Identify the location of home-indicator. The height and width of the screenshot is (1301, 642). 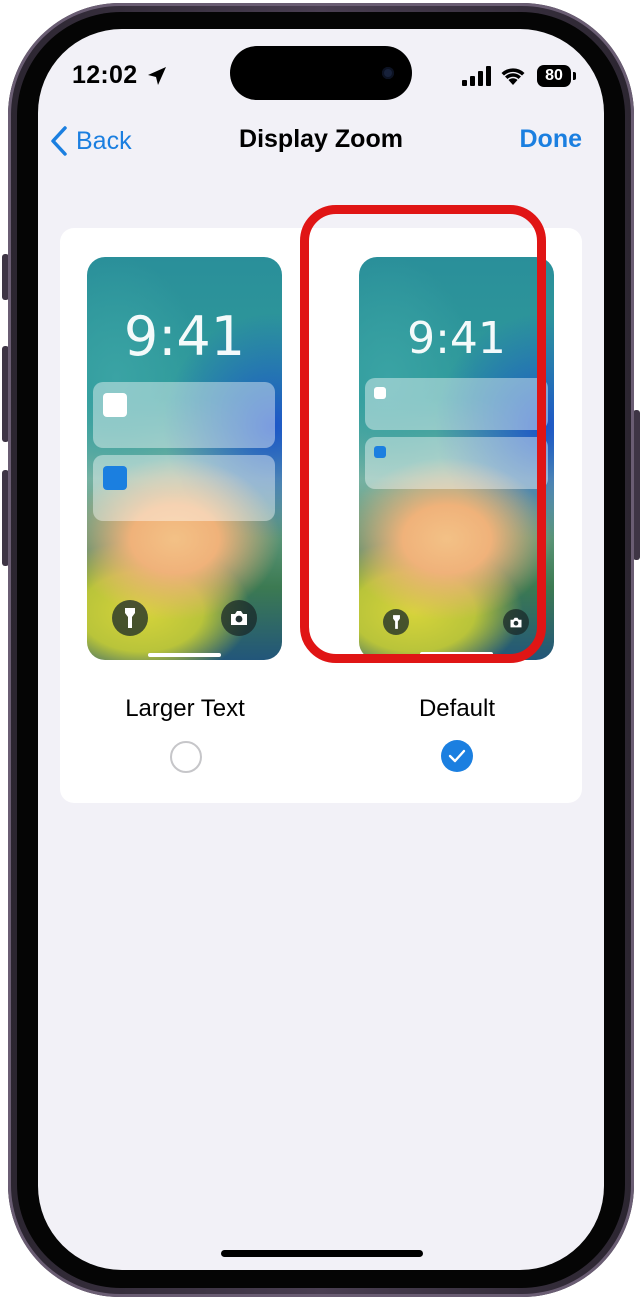
(322, 1253).